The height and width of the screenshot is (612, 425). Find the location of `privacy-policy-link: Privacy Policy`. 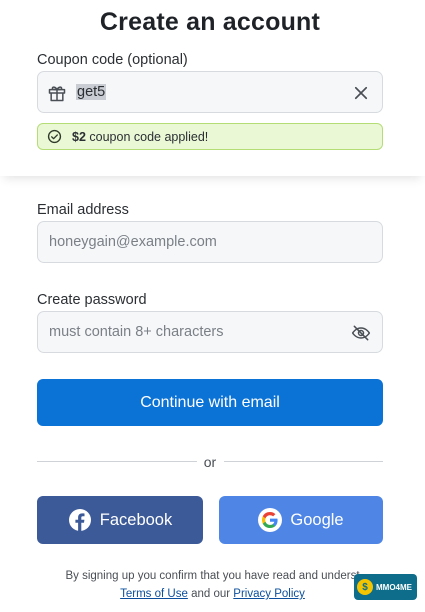

privacy-policy-link: Privacy Policy is located at coordinates (269, 594).